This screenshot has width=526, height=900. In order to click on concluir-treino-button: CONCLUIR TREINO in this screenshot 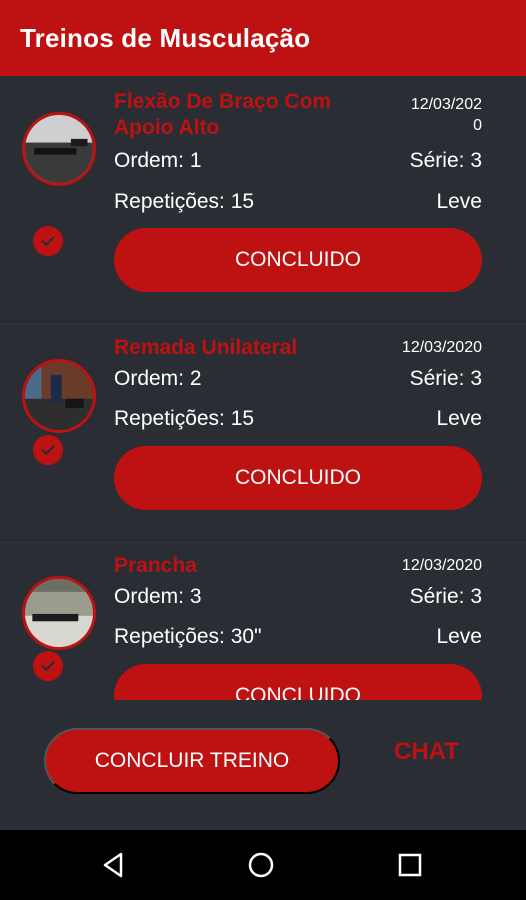, I will do `click(192, 761)`.